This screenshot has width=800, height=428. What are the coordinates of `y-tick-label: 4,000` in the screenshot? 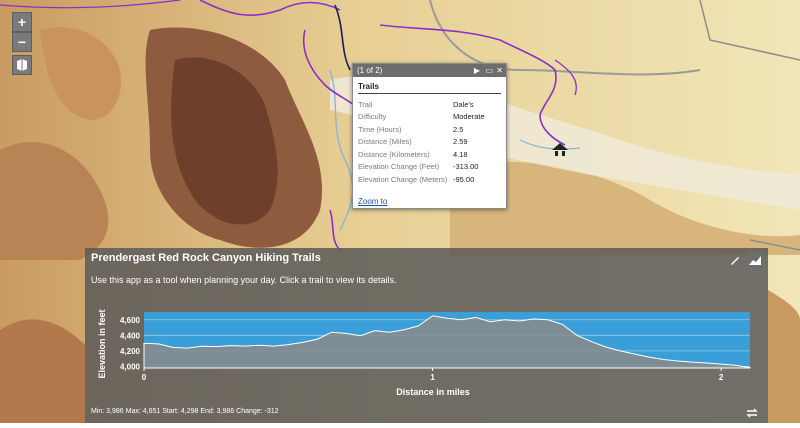 It's located at (130, 366).